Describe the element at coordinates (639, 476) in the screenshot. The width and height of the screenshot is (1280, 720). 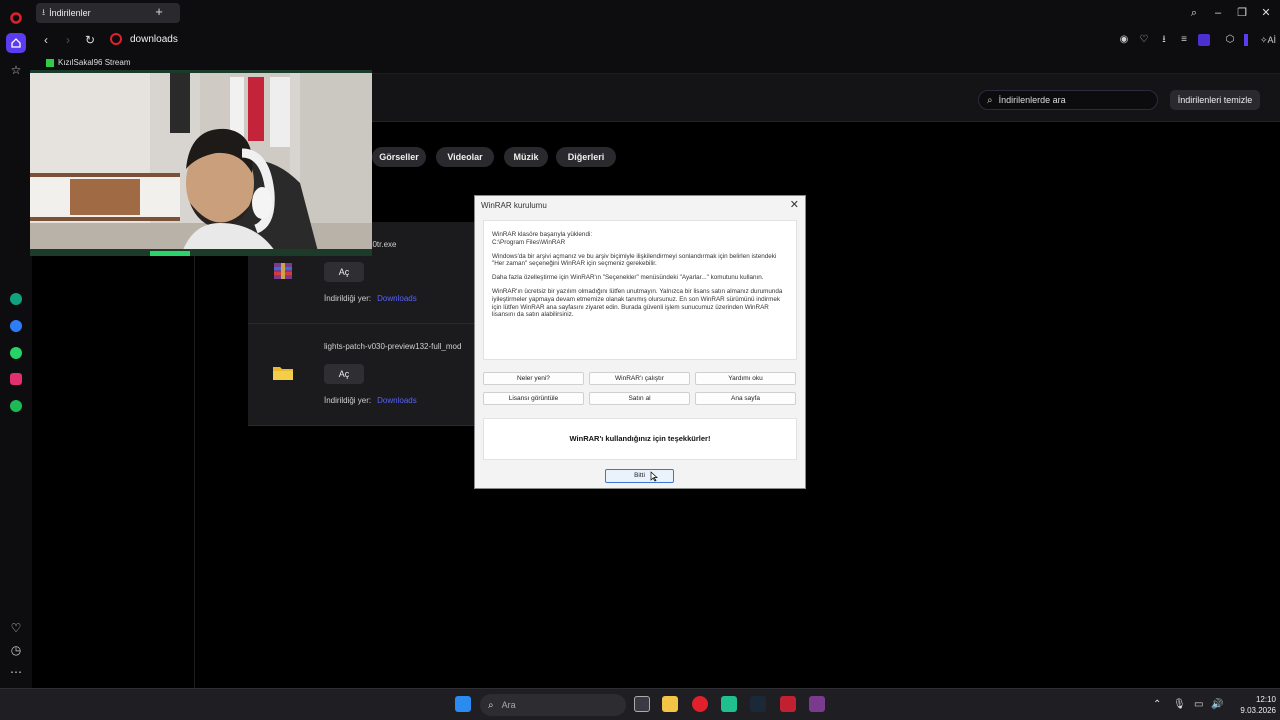
I see `done-button: Bitti` at that location.